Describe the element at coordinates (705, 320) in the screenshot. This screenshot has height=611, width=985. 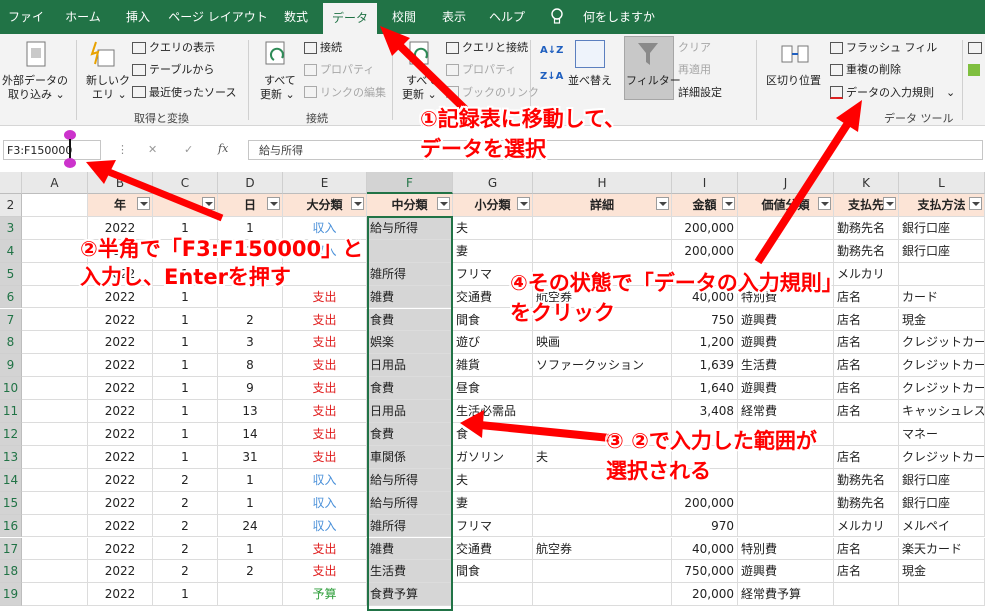
I see `cell-i: 750` at that location.